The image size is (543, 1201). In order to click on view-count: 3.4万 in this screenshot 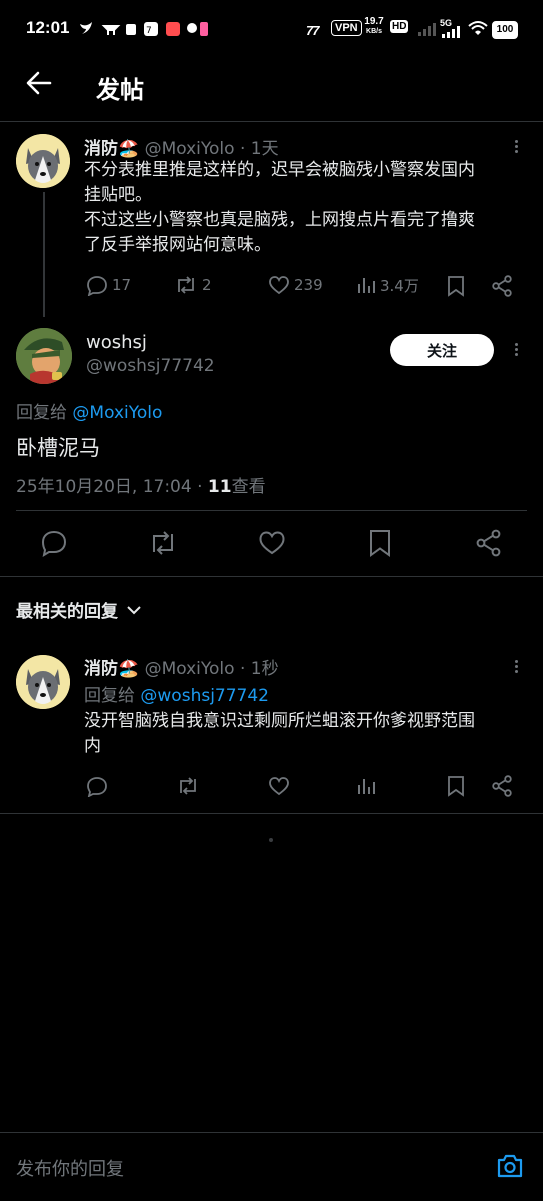, I will do `click(399, 285)`.